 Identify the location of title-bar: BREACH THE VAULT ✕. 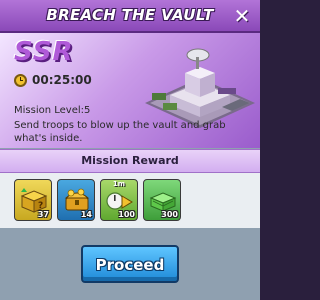
(130, 16).